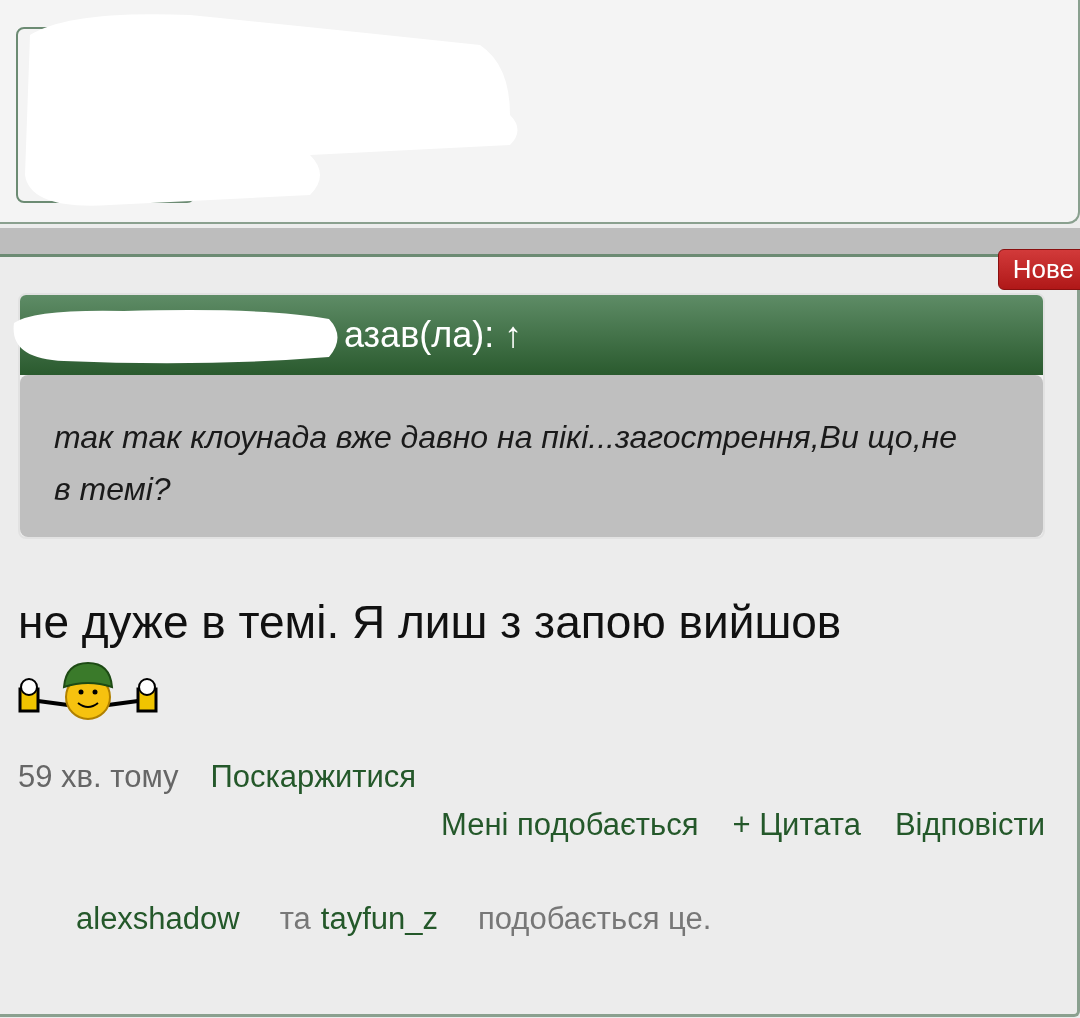 This screenshot has height=1018, width=1080. I want to click on quote-author: азав(ла): ↑, so click(433, 335).